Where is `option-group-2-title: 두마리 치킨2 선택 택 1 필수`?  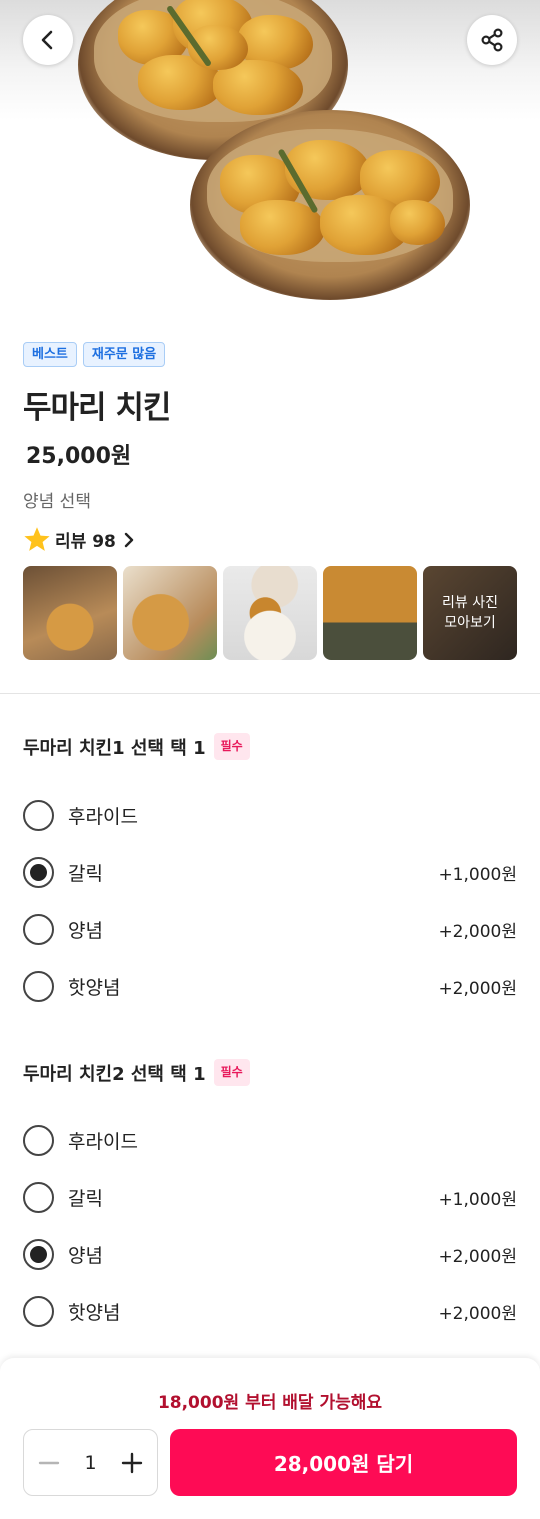
option-group-2-title: 두마리 치킨2 선택 택 1 필수 is located at coordinates (136, 1072).